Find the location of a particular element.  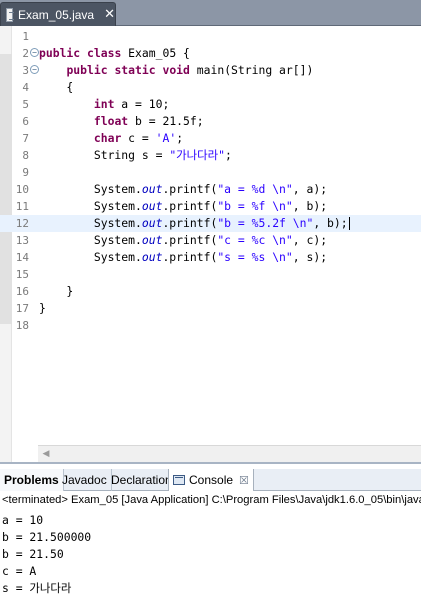

code-line: 2− public class Exam_05 { is located at coordinates (210, 53).